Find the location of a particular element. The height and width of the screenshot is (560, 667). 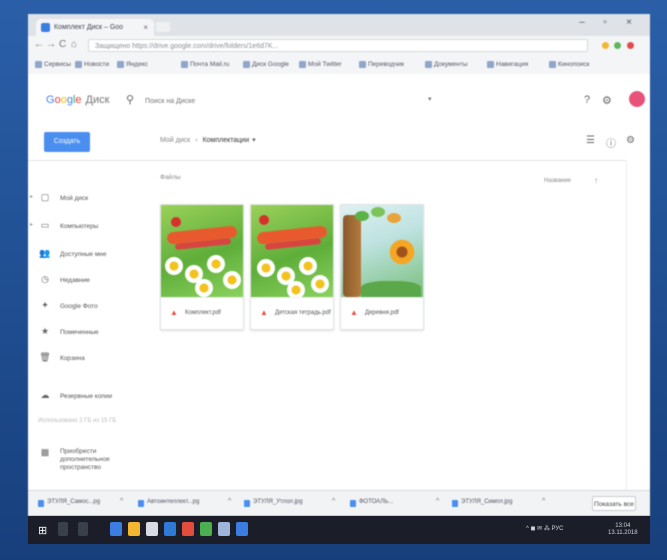

search-icon: ⚲ is located at coordinates (130, 99).